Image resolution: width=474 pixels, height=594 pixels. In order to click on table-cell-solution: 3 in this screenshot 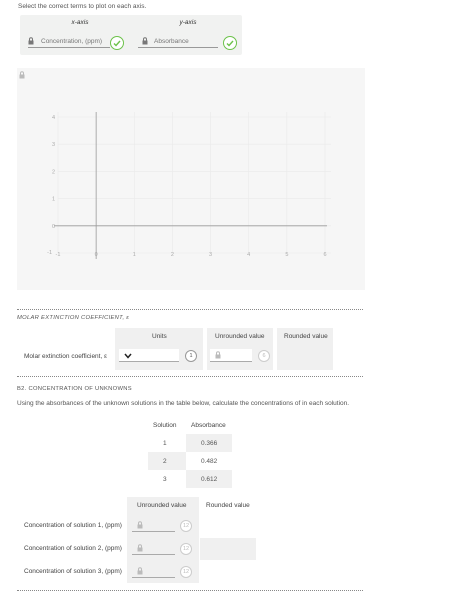, I will do `click(165, 479)`.